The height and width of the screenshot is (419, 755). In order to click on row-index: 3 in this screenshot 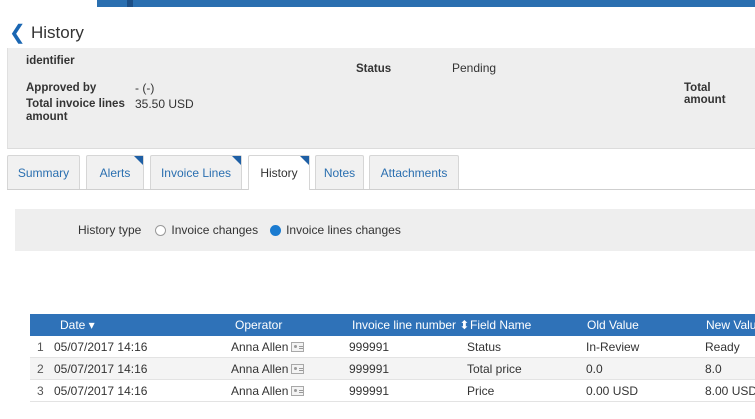, I will do `click(40, 391)`.